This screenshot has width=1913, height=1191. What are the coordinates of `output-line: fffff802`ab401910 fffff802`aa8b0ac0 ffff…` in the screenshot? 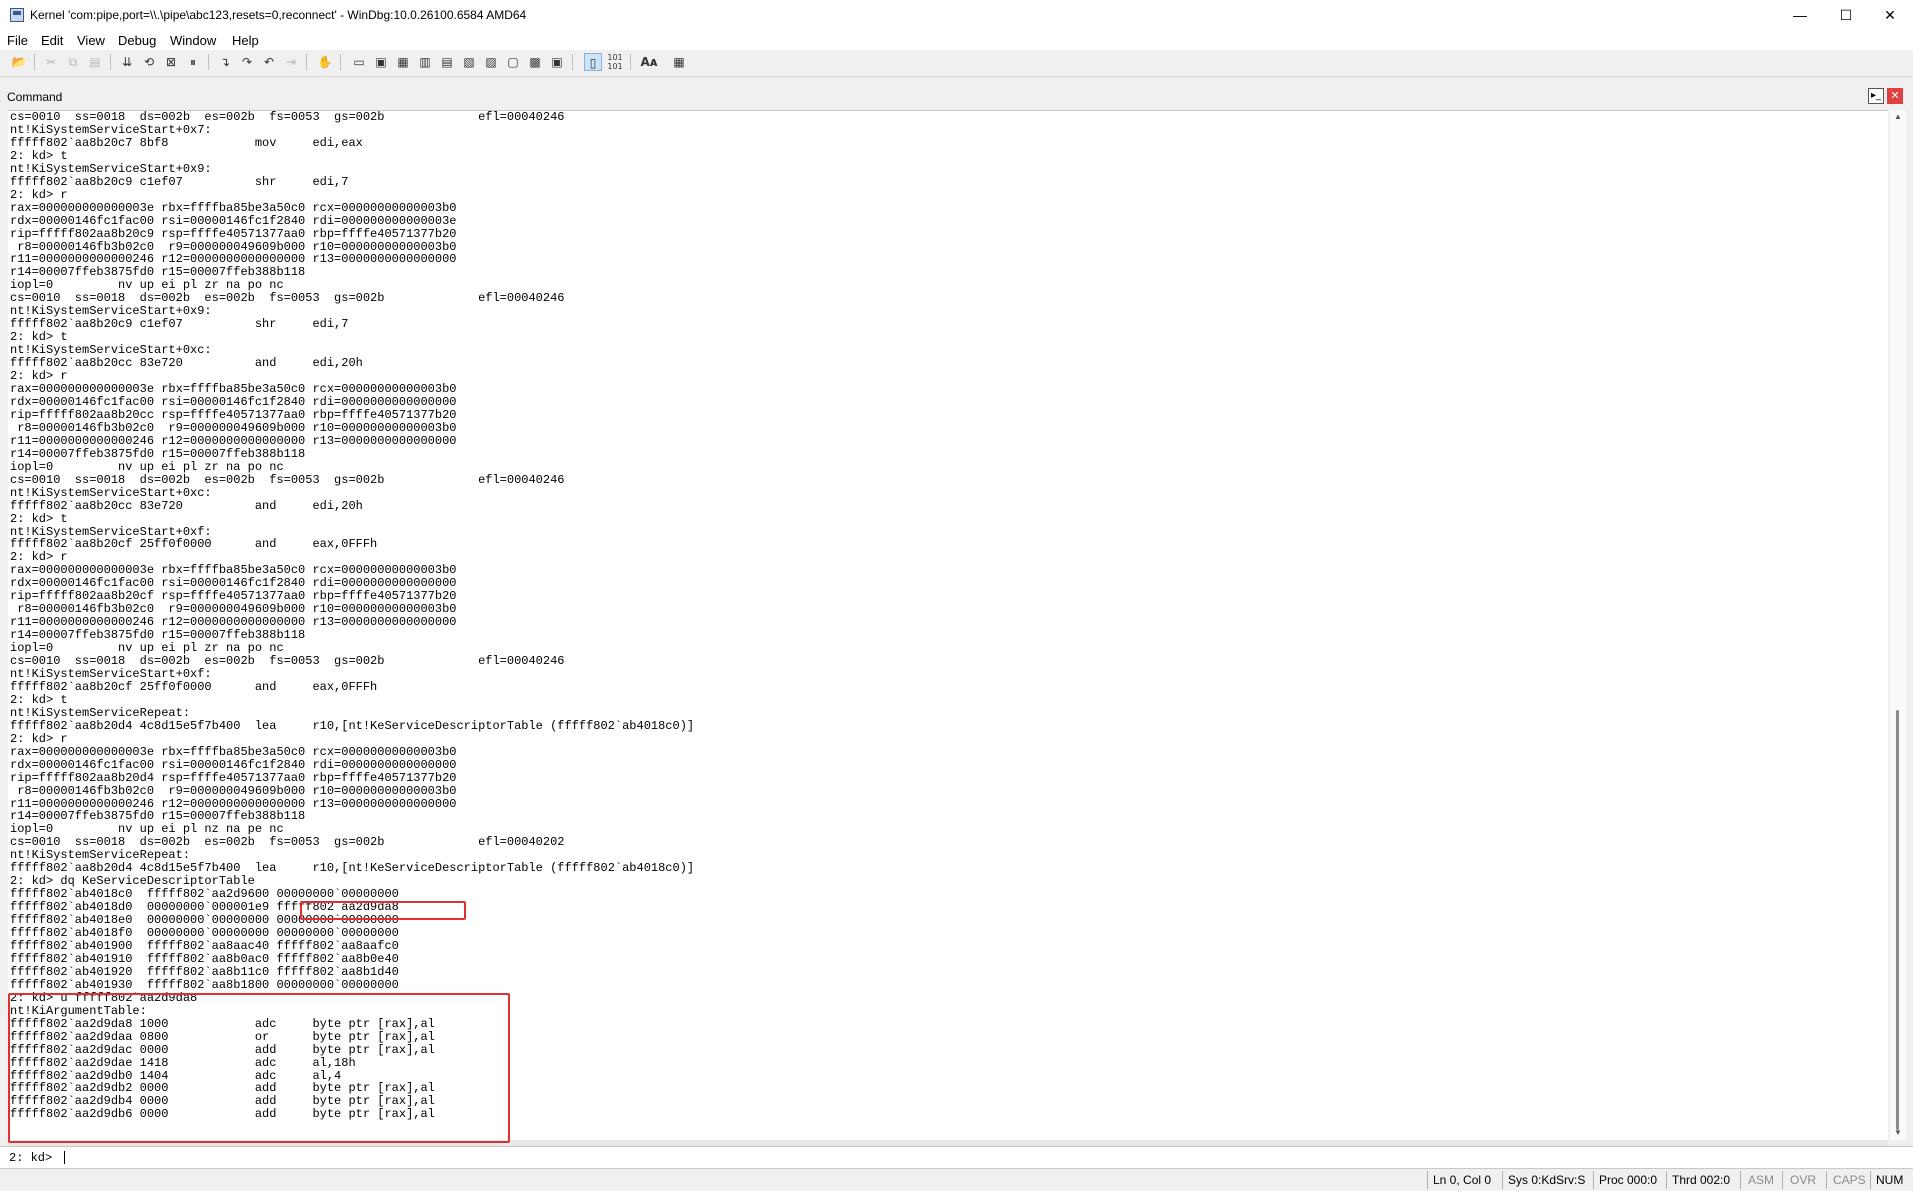 It's located at (204, 958).